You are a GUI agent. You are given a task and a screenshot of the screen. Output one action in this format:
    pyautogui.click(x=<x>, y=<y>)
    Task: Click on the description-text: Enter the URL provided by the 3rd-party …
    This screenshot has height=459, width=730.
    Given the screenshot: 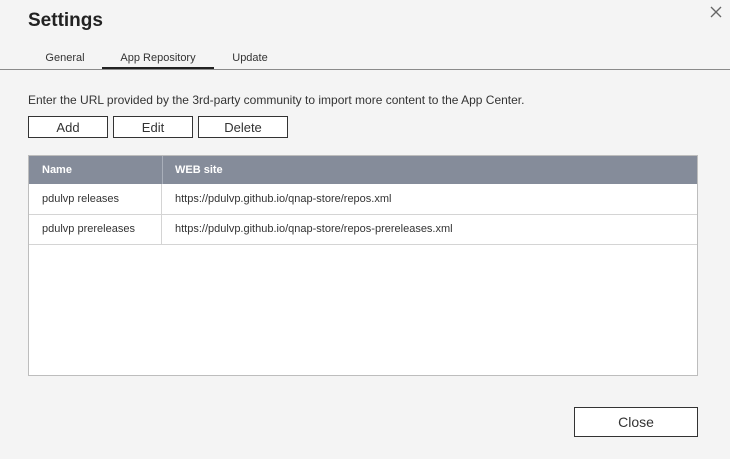 What is the action you would take?
    pyautogui.click(x=276, y=100)
    